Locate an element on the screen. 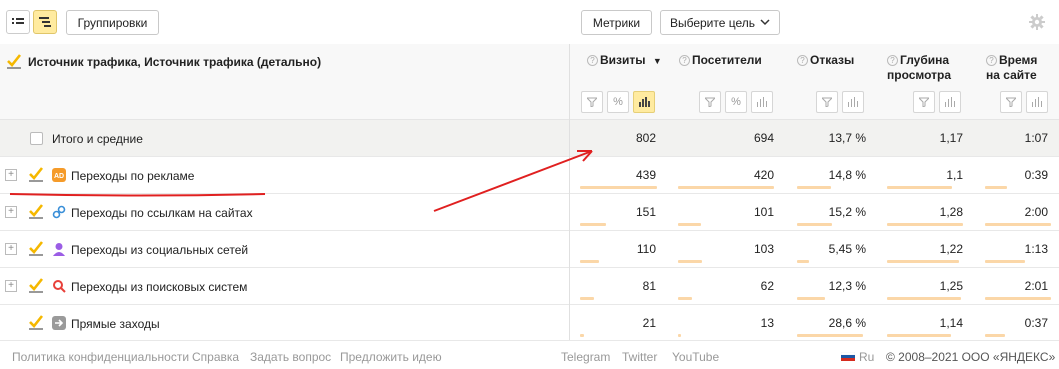 The width and height of the screenshot is (1059, 369). youtube-link: YouTube is located at coordinates (695, 357).